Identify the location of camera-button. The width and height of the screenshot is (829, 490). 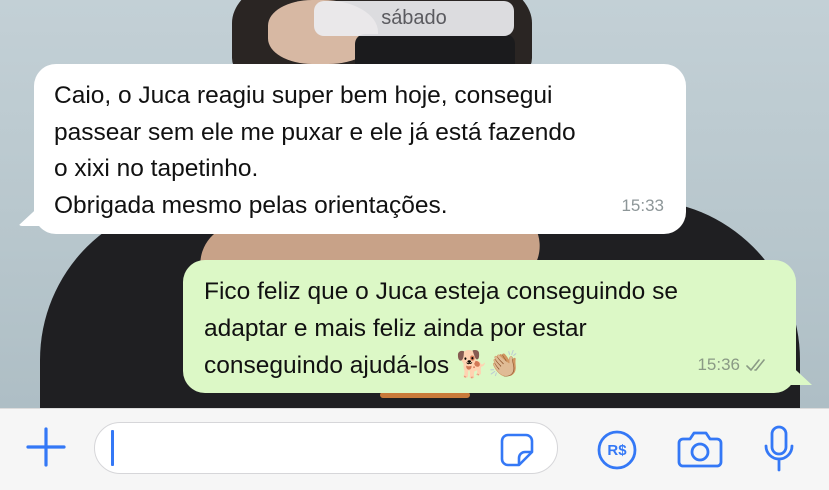
(700, 449).